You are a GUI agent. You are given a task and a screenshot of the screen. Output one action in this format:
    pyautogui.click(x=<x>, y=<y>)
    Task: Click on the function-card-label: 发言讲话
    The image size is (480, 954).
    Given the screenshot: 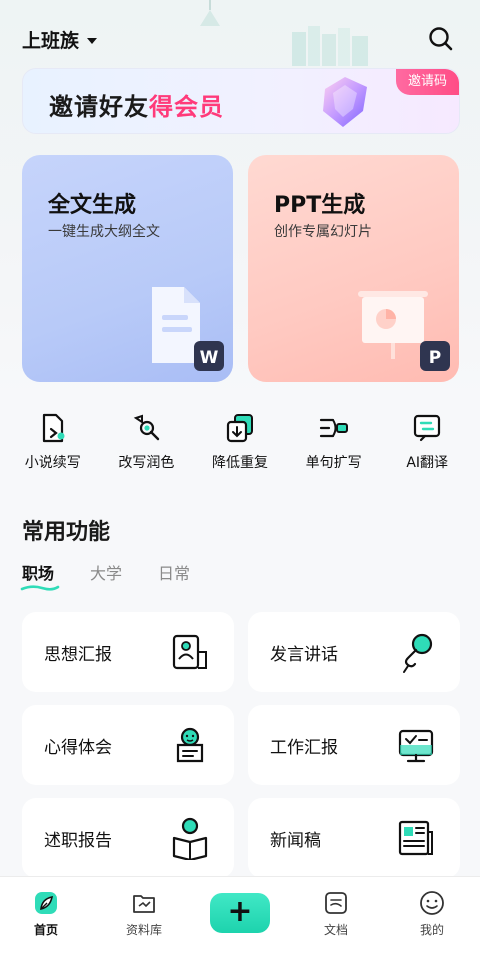 What is the action you would take?
    pyautogui.click(x=304, y=655)
    